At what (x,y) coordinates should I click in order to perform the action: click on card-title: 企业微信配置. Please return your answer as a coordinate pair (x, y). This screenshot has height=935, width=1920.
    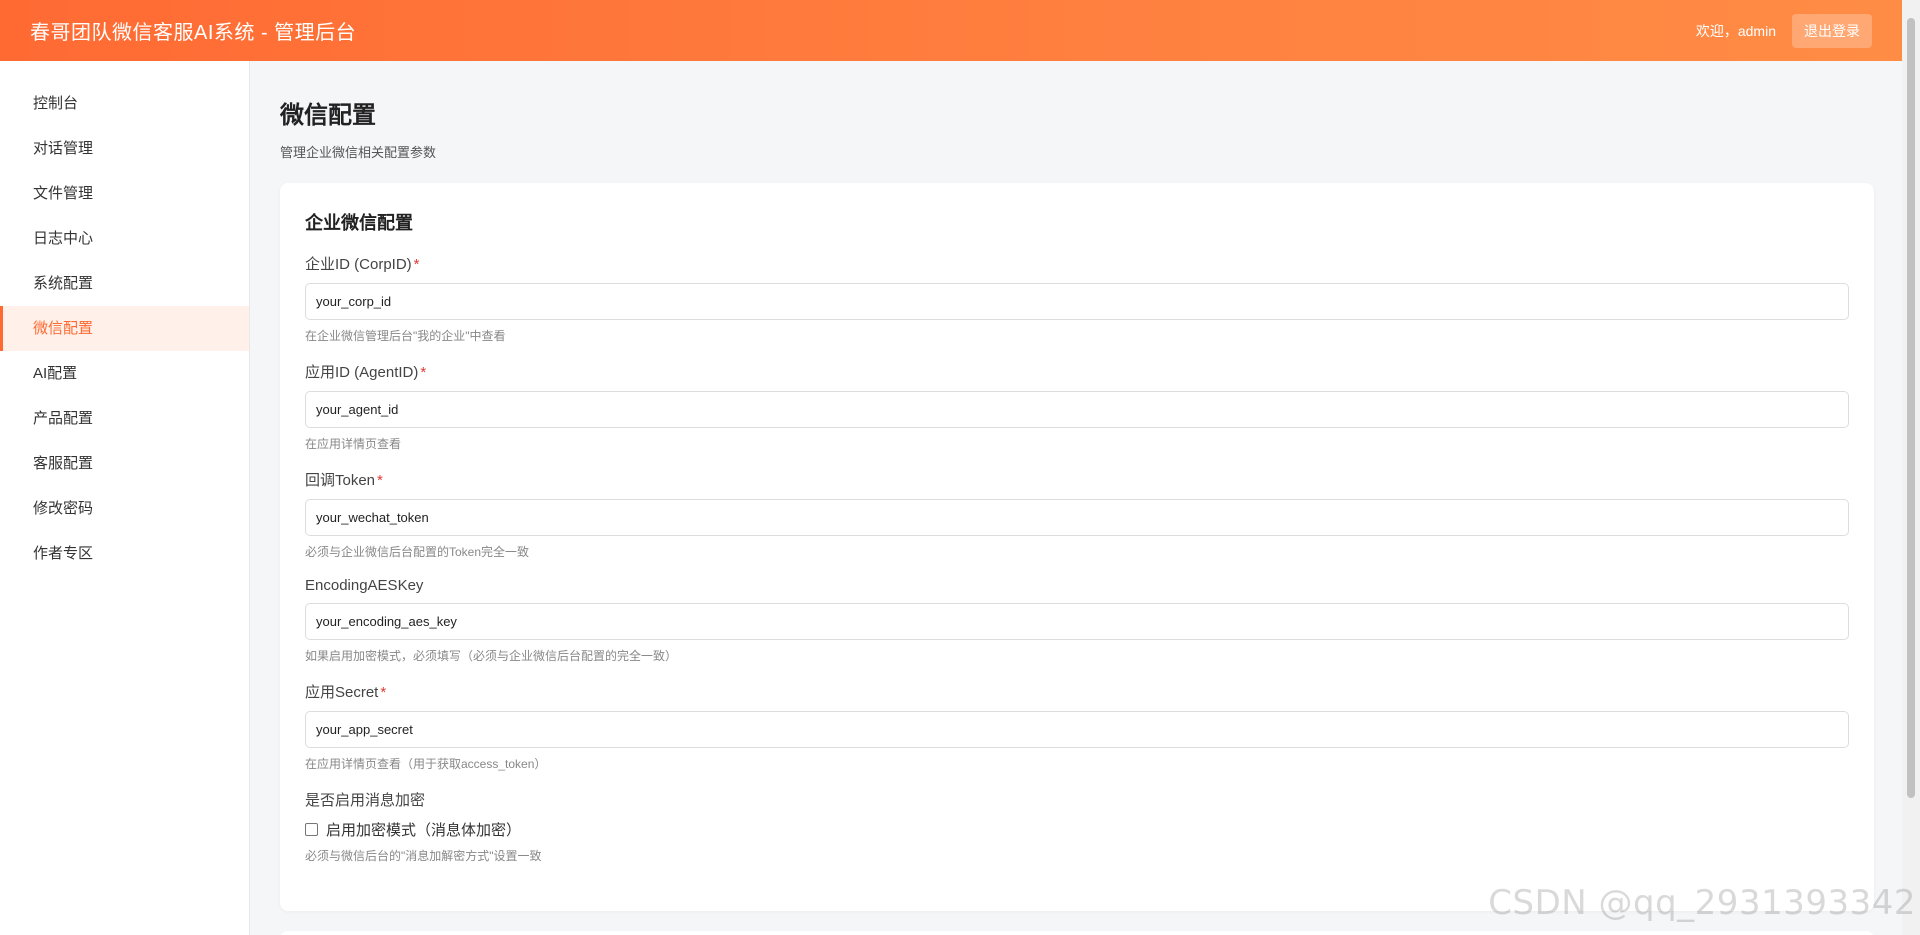
    Looking at the image, I should click on (359, 223).